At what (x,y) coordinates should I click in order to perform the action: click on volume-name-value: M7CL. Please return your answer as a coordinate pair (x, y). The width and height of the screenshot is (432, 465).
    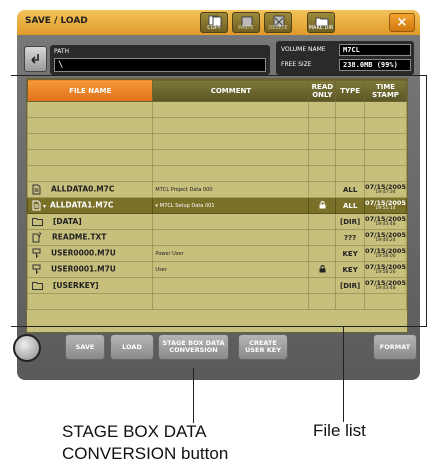
    Looking at the image, I should click on (375, 50).